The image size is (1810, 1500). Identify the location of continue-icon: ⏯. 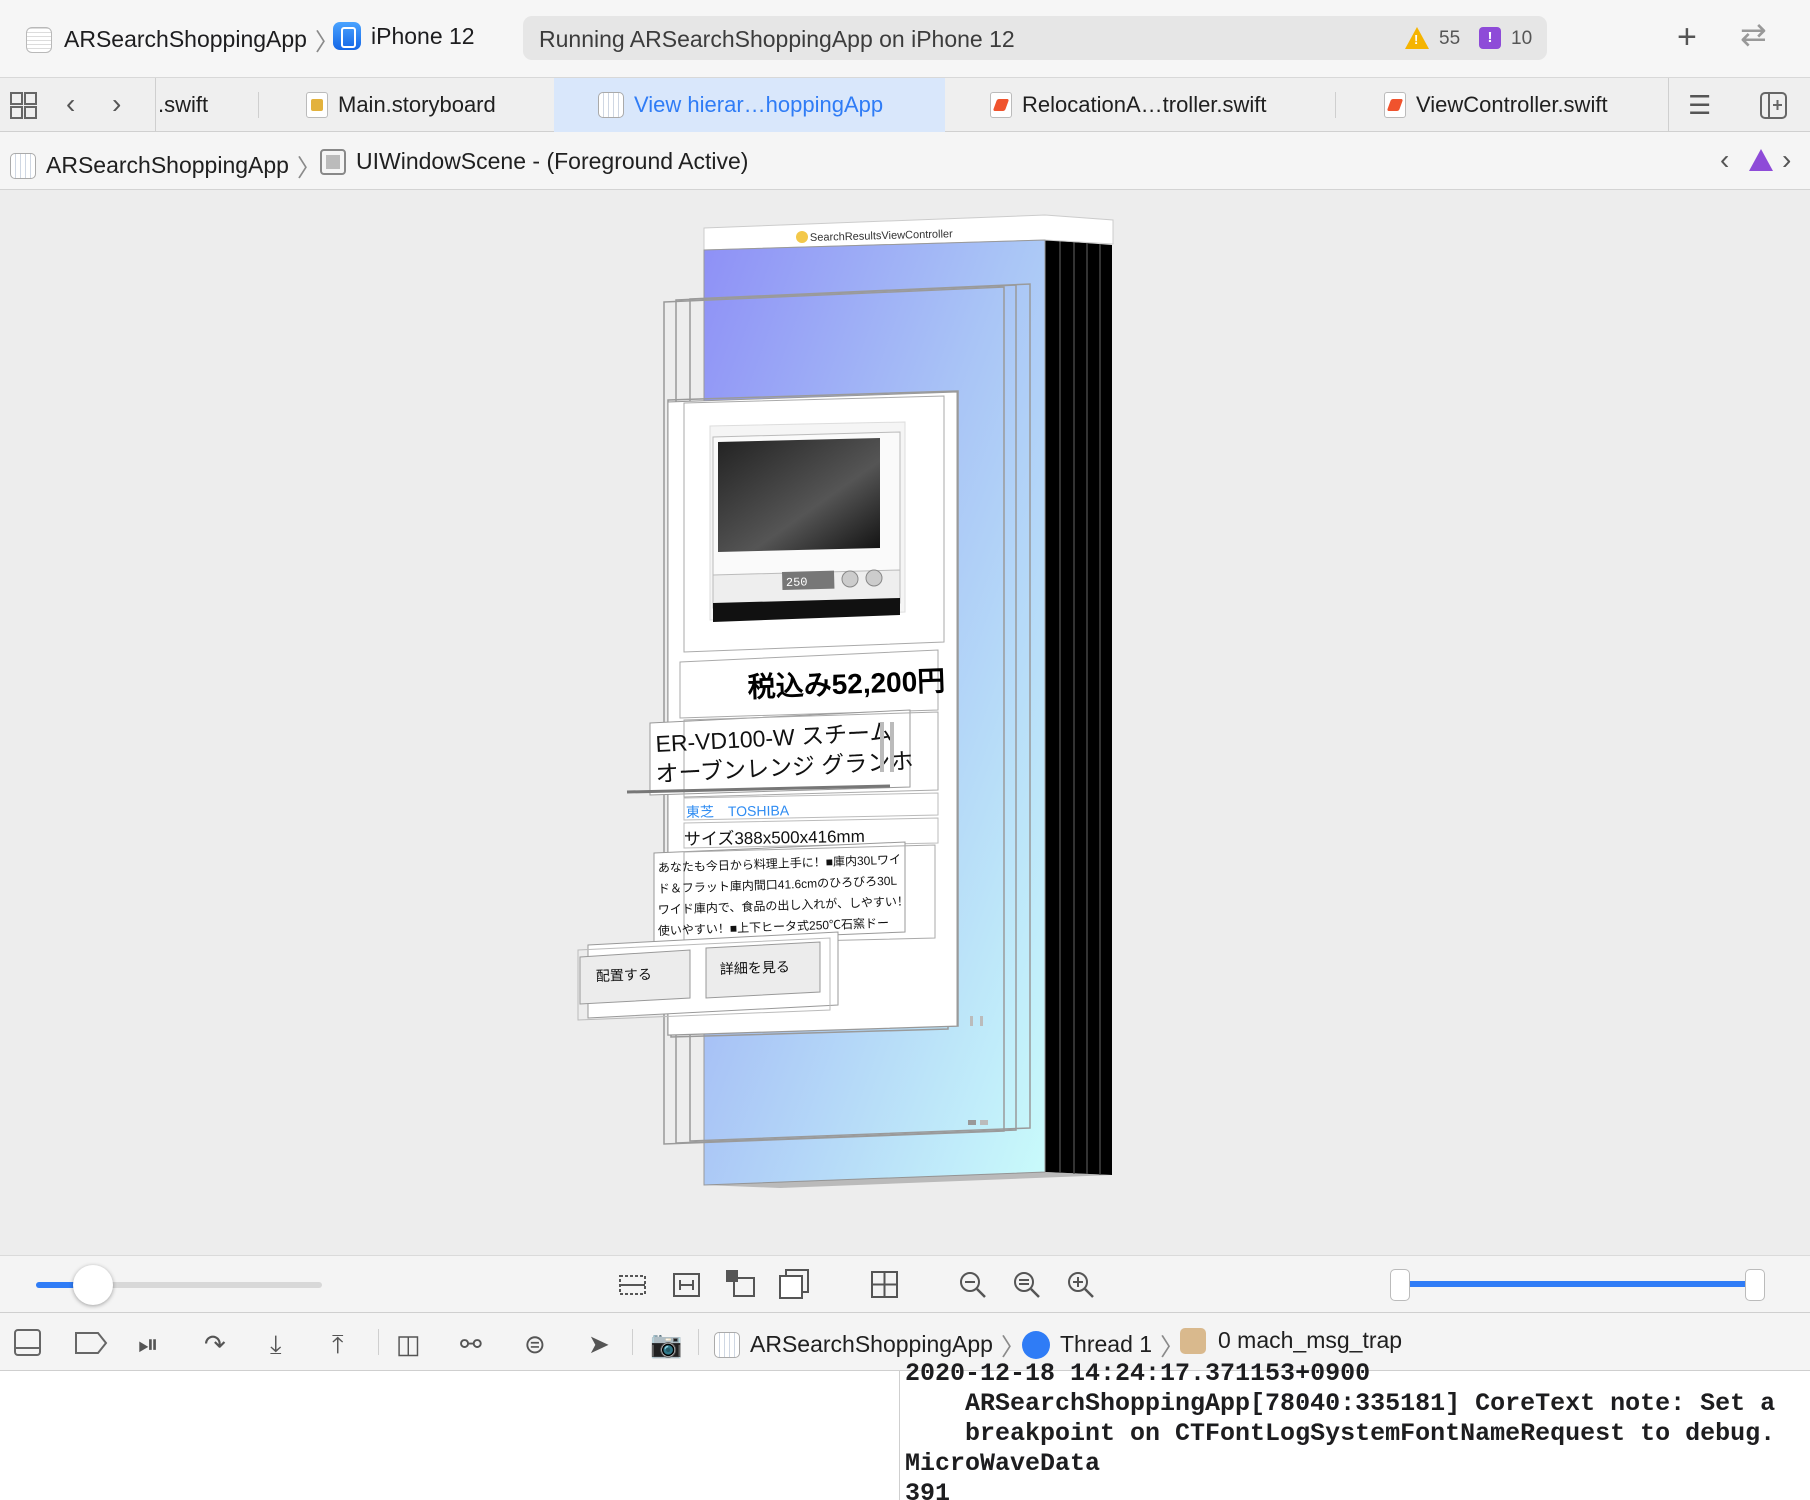
(148, 1344).